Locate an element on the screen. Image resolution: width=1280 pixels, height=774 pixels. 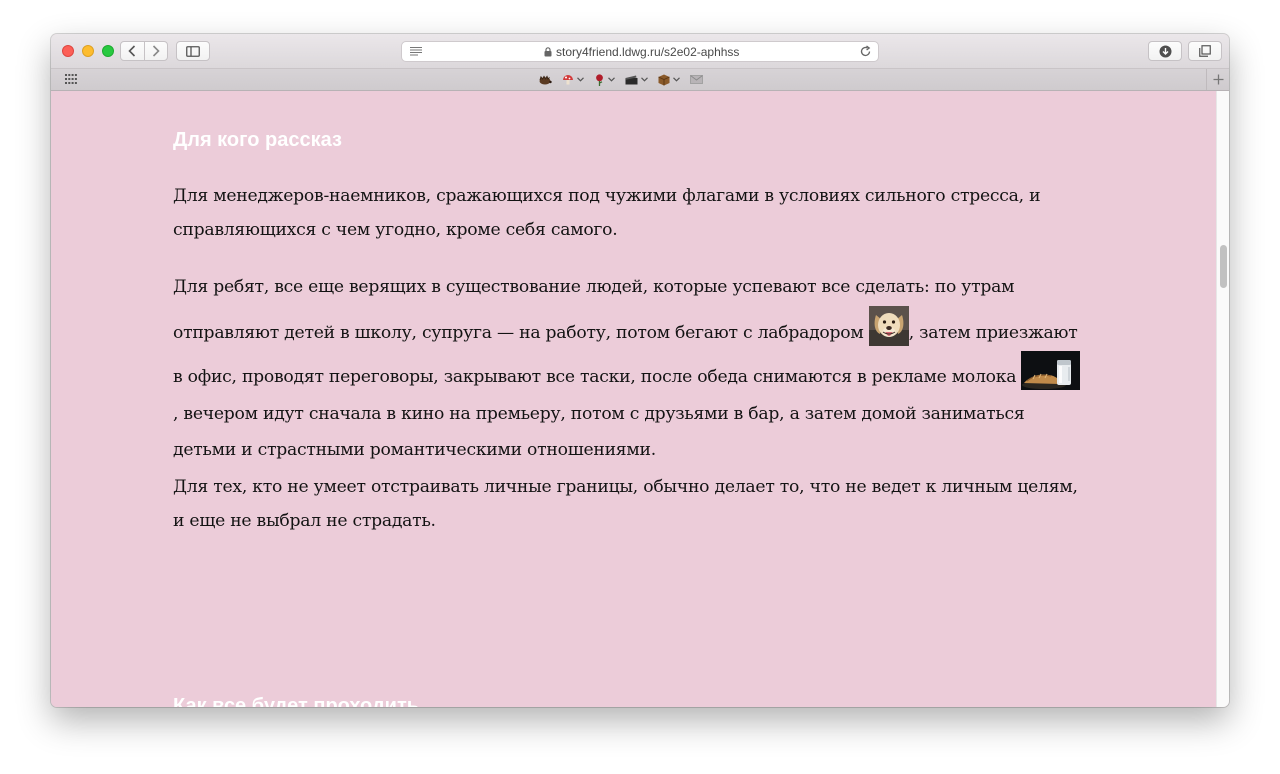
forward-button is located at coordinates (156, 51).